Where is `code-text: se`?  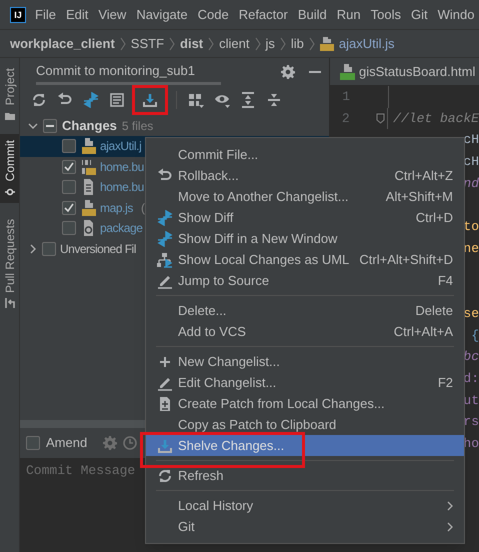 code-text: se is located at coordinates (471, 313).